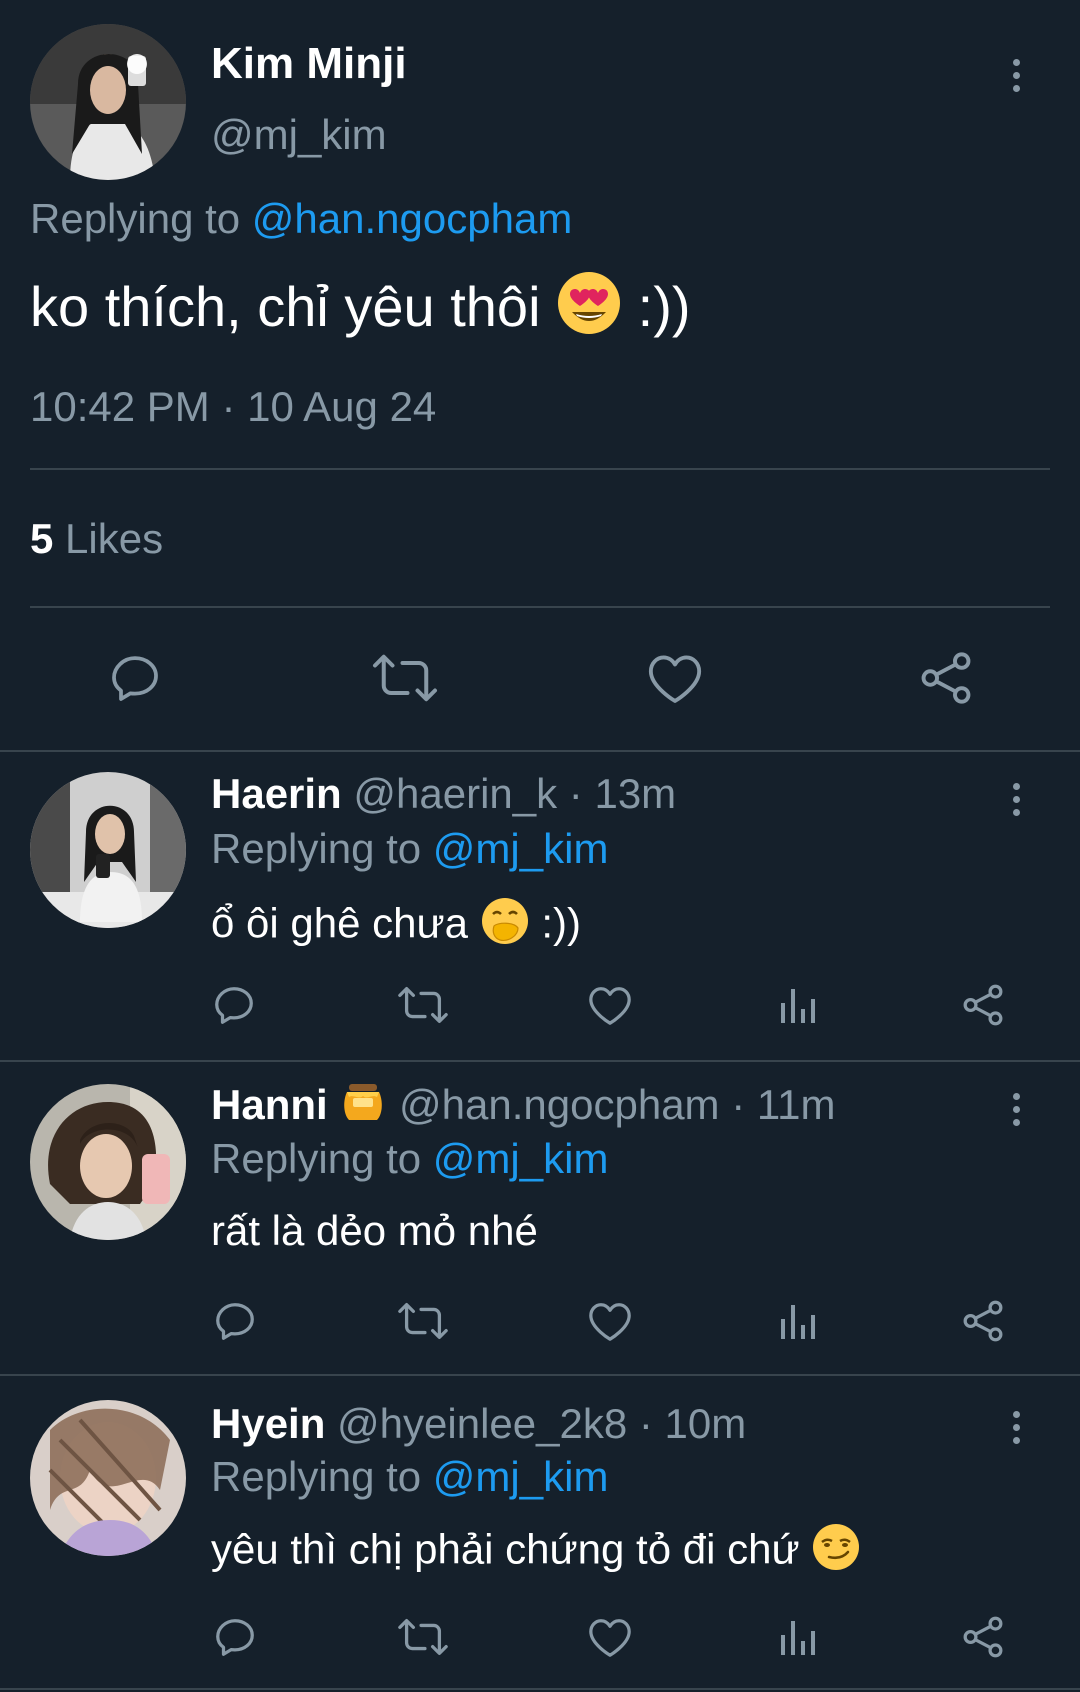 The image size is (1080, 1692). What do you see at coordinates (412, 218) in the screenshot?
I see `replying-to-handle-link: @han.ngocpham` at bounding box center [412, 218].